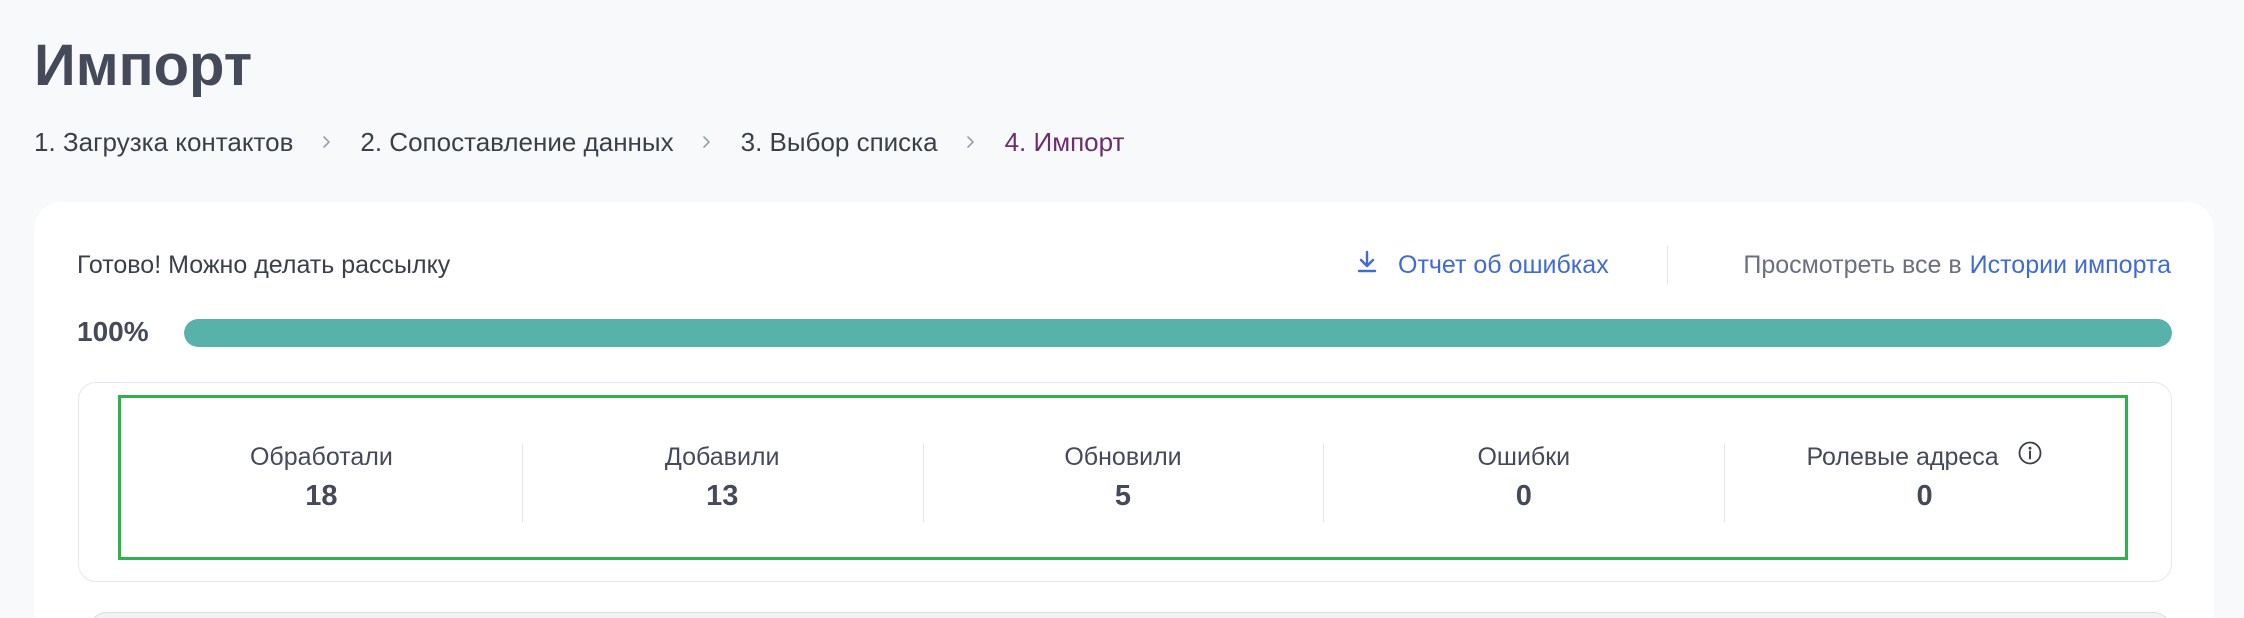  I want to click on info-icon, so click(2030, 453).